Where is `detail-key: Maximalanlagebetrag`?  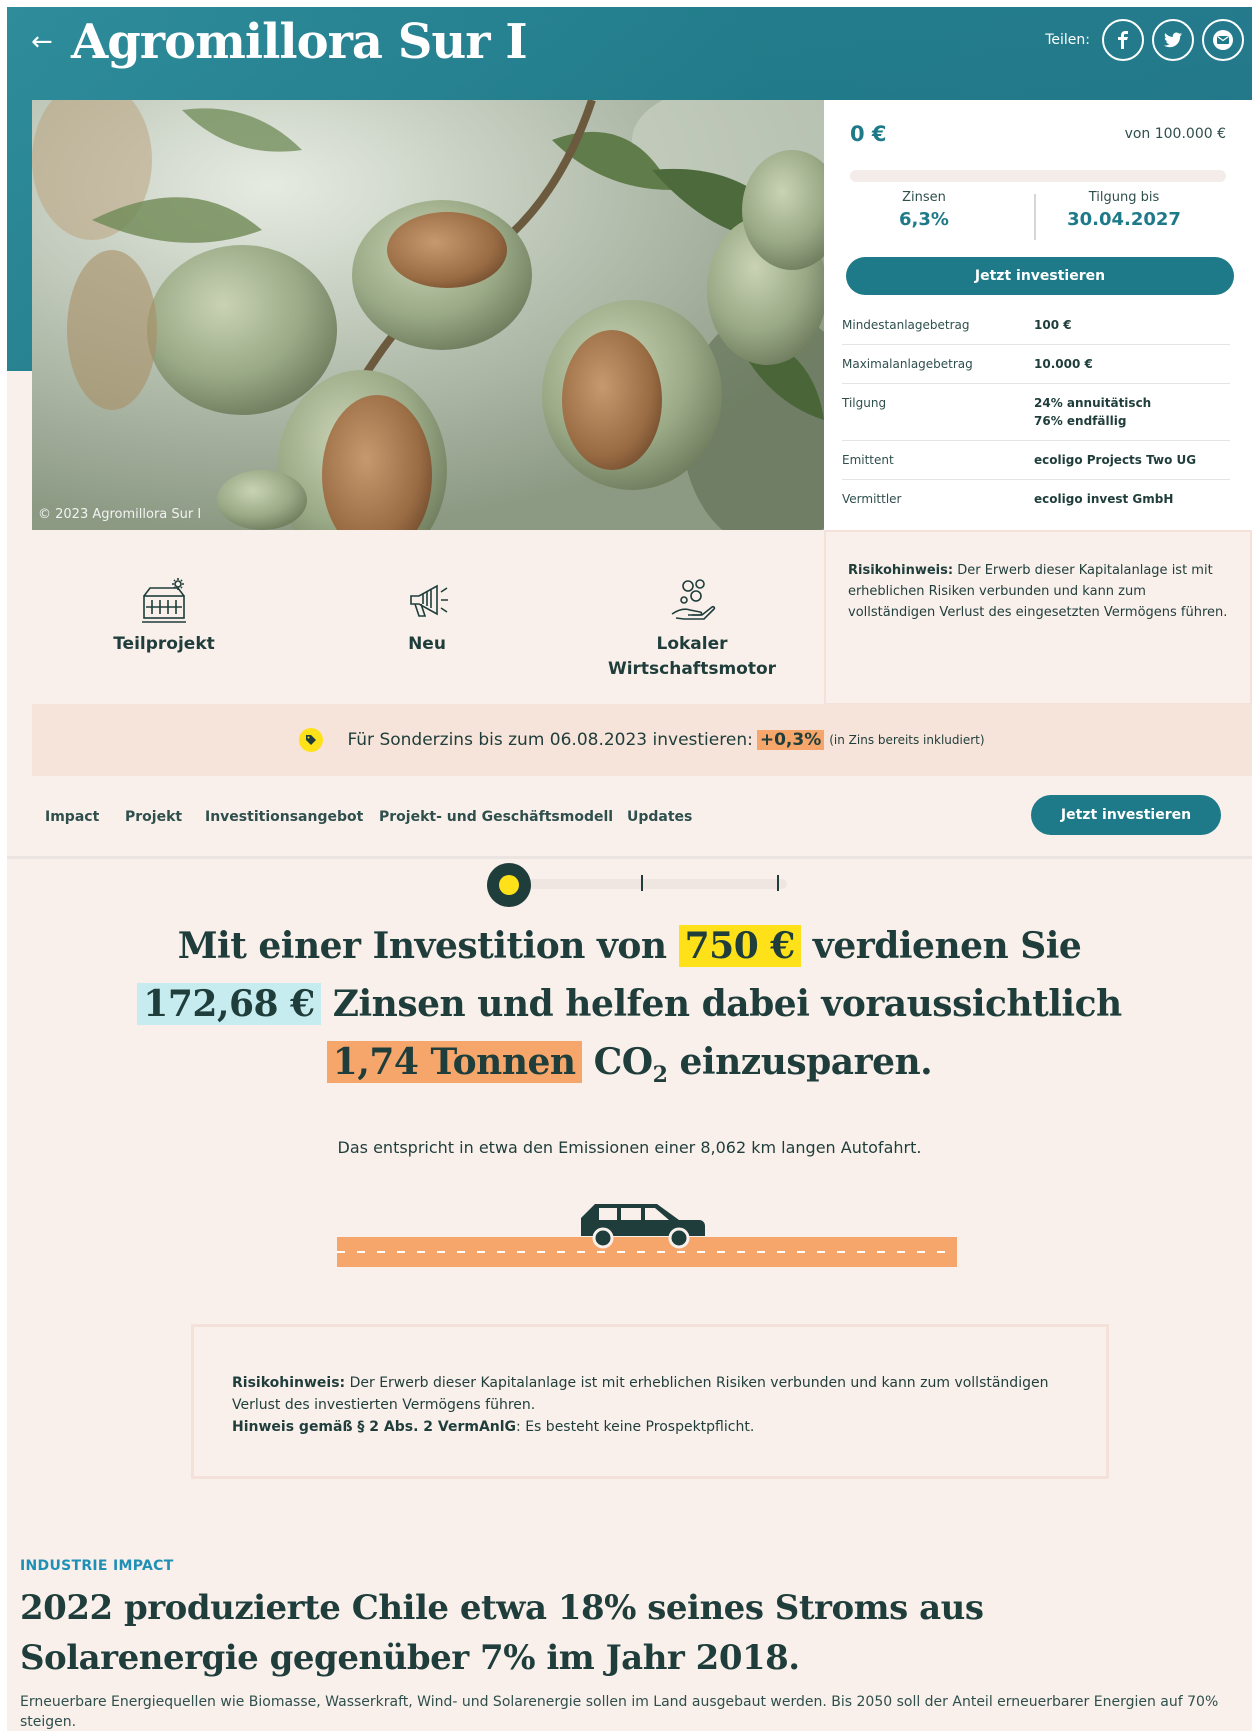
detail-key: Maximalanlagebetrag is located at coordinates (907, 364).